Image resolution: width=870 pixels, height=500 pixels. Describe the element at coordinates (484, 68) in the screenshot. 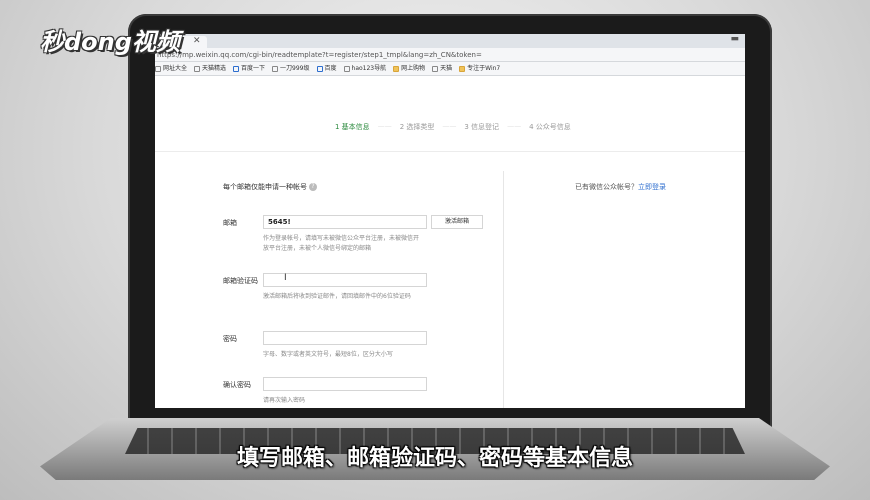

I see `bookmark-label: 专注于Win7` at that location.